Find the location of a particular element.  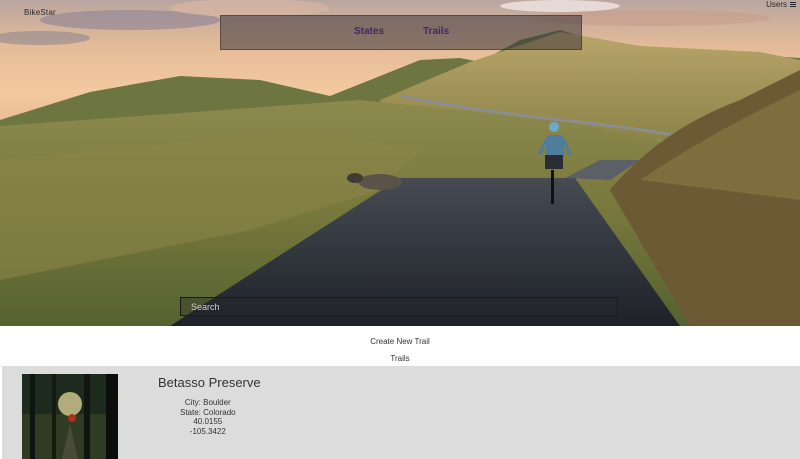

nav-link-states: States is located at coordinates (369, 31).